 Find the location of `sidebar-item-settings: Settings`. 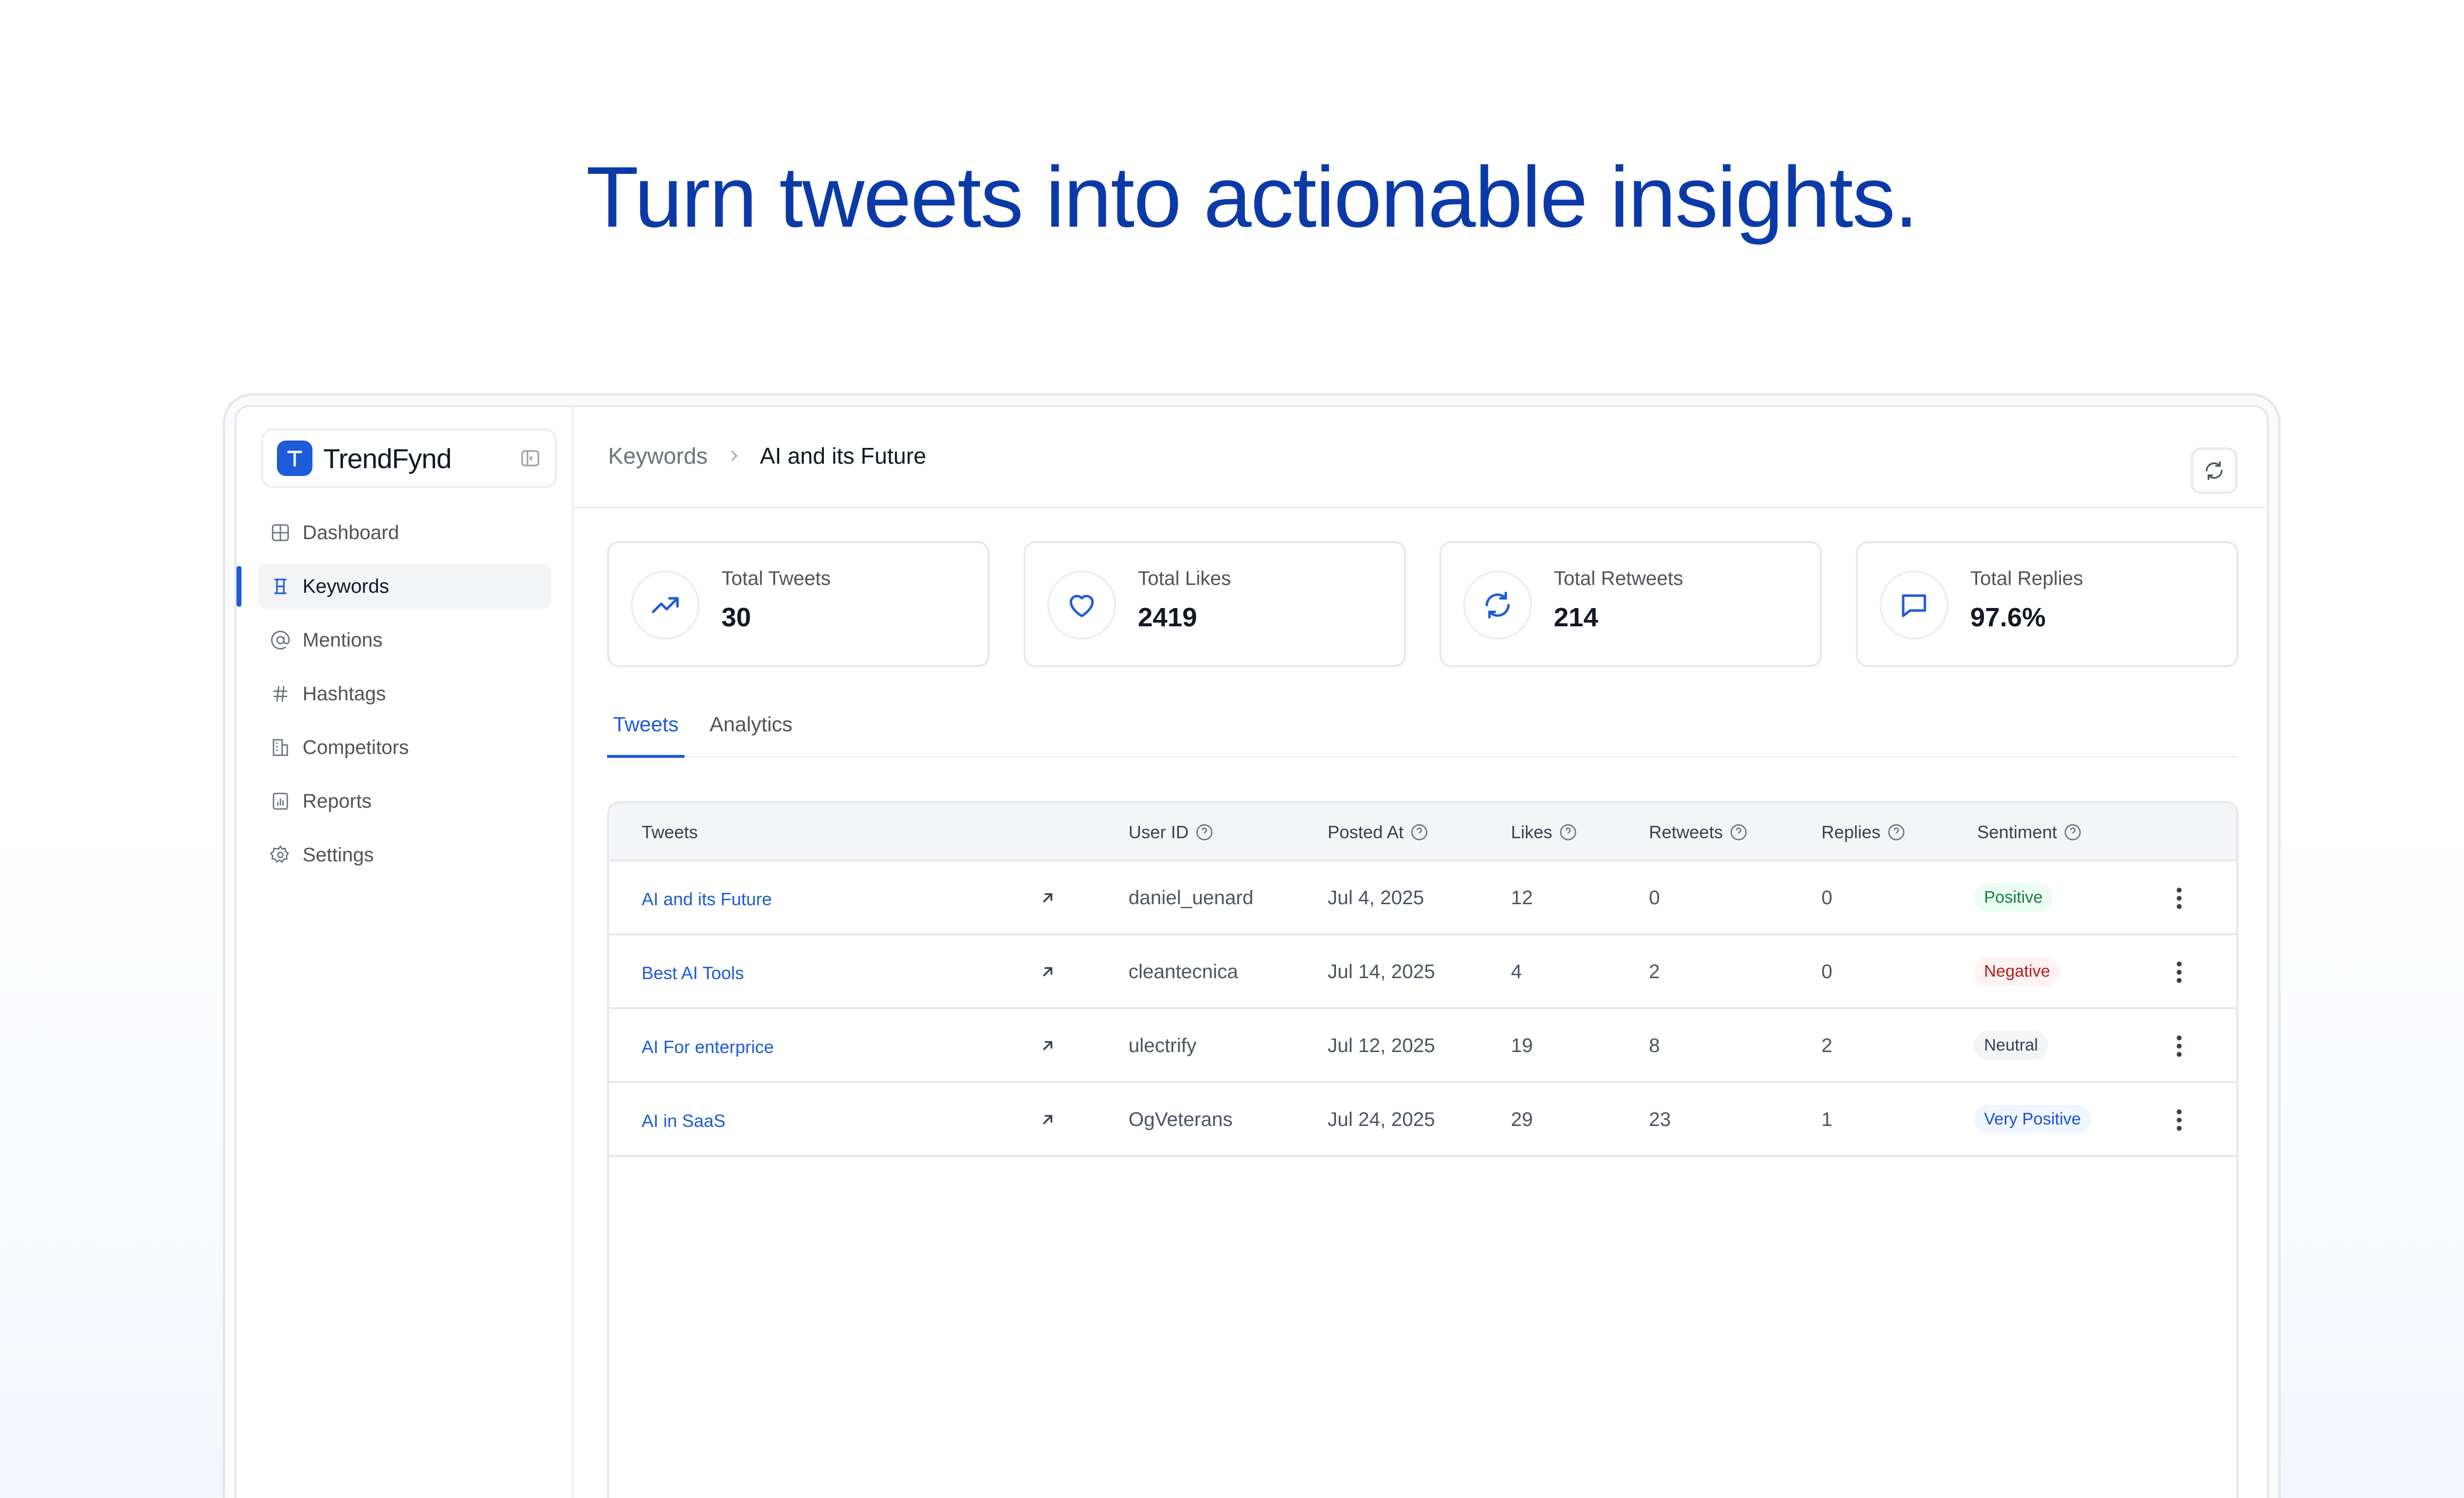

sidebar-item-settings: Settings is located at coordinates (404, 855).